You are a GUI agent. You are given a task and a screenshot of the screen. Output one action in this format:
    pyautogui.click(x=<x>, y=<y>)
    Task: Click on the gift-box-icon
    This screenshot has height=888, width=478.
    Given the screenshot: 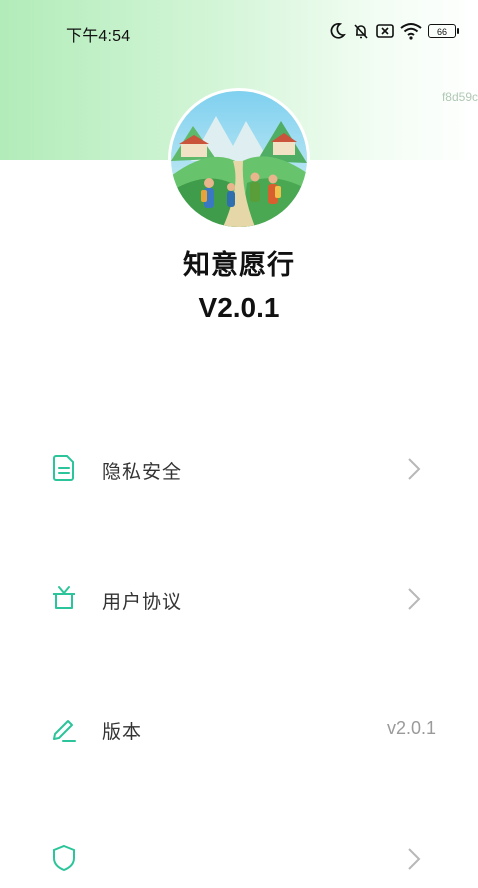 What is the action you would take?
    pyautogui.click(x=64, y=598)
    